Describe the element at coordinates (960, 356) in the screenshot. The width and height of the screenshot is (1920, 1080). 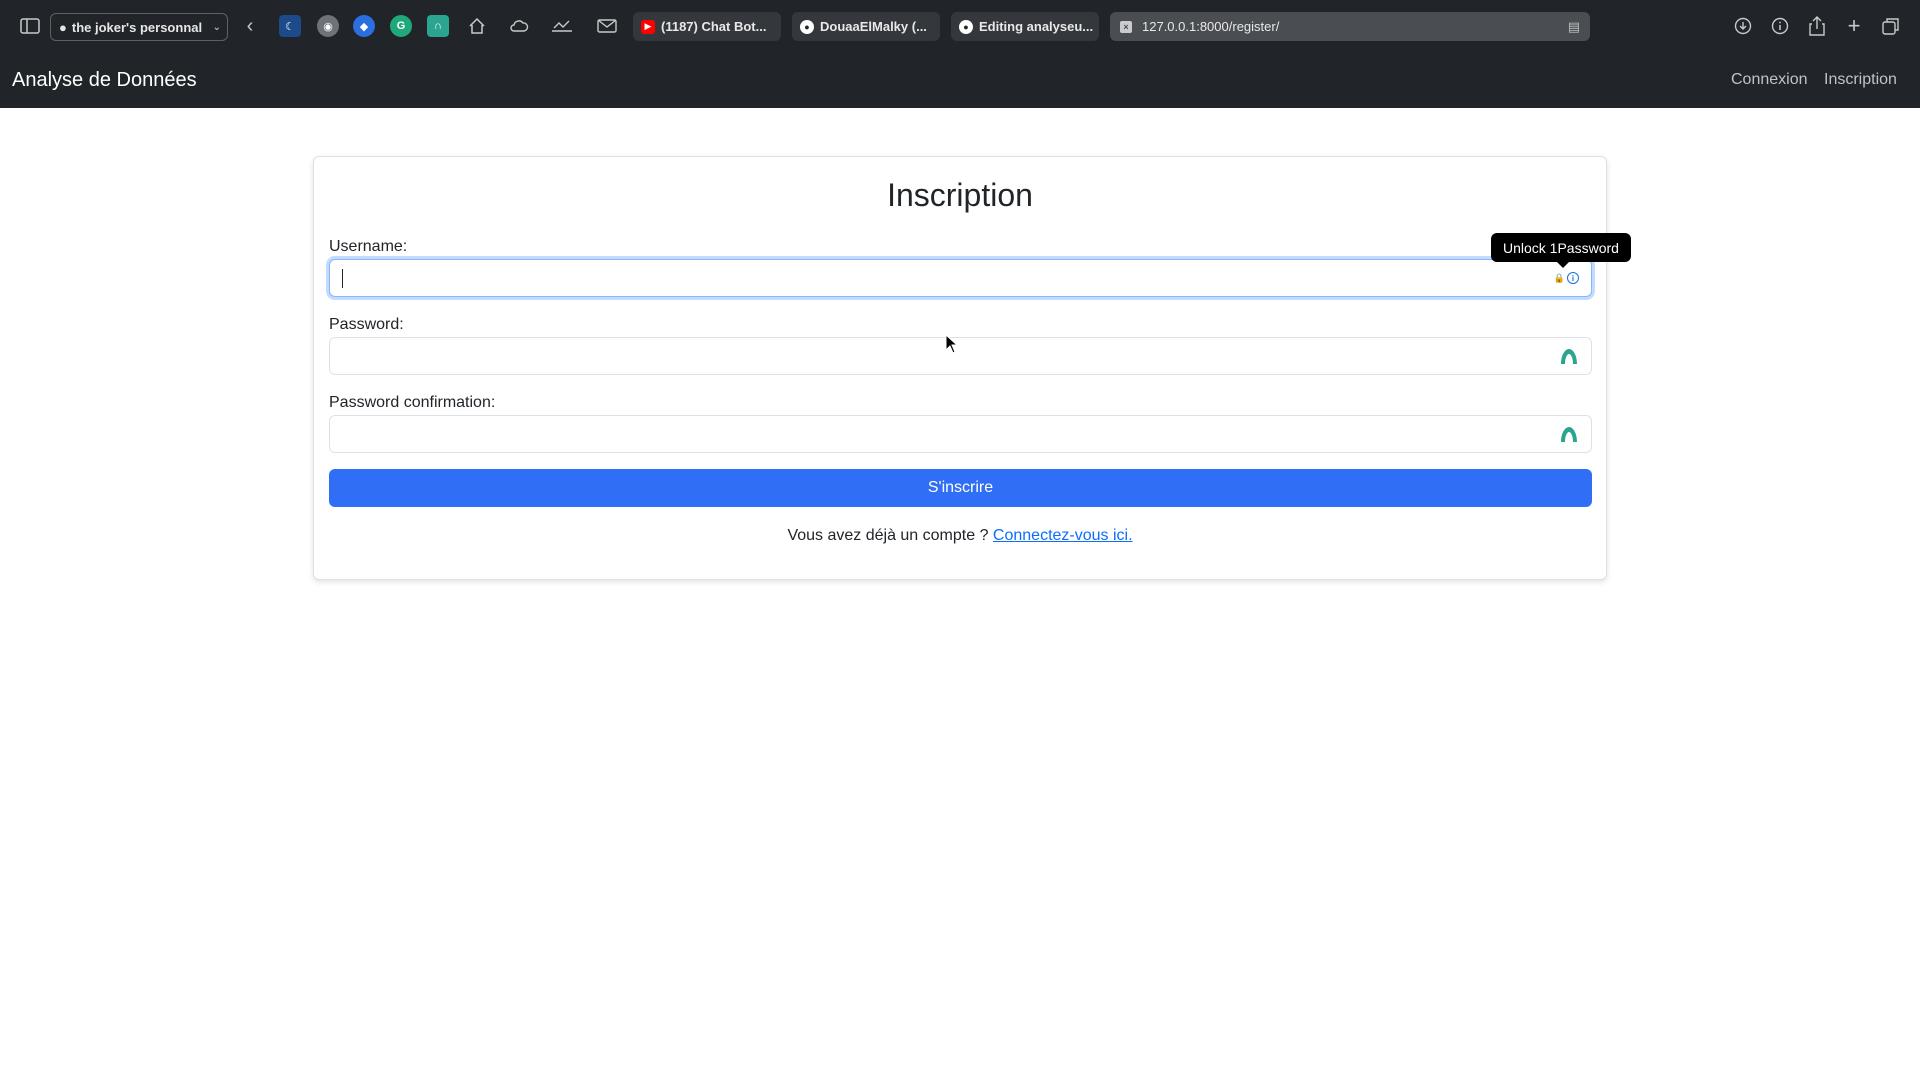
I see `password-input` at that location.